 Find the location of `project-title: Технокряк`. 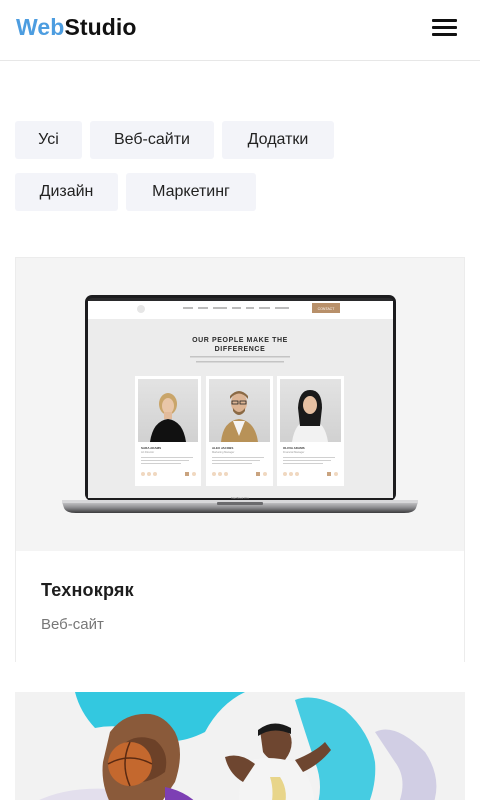

project-title: Технокряк is located at coordinates (87, 590).